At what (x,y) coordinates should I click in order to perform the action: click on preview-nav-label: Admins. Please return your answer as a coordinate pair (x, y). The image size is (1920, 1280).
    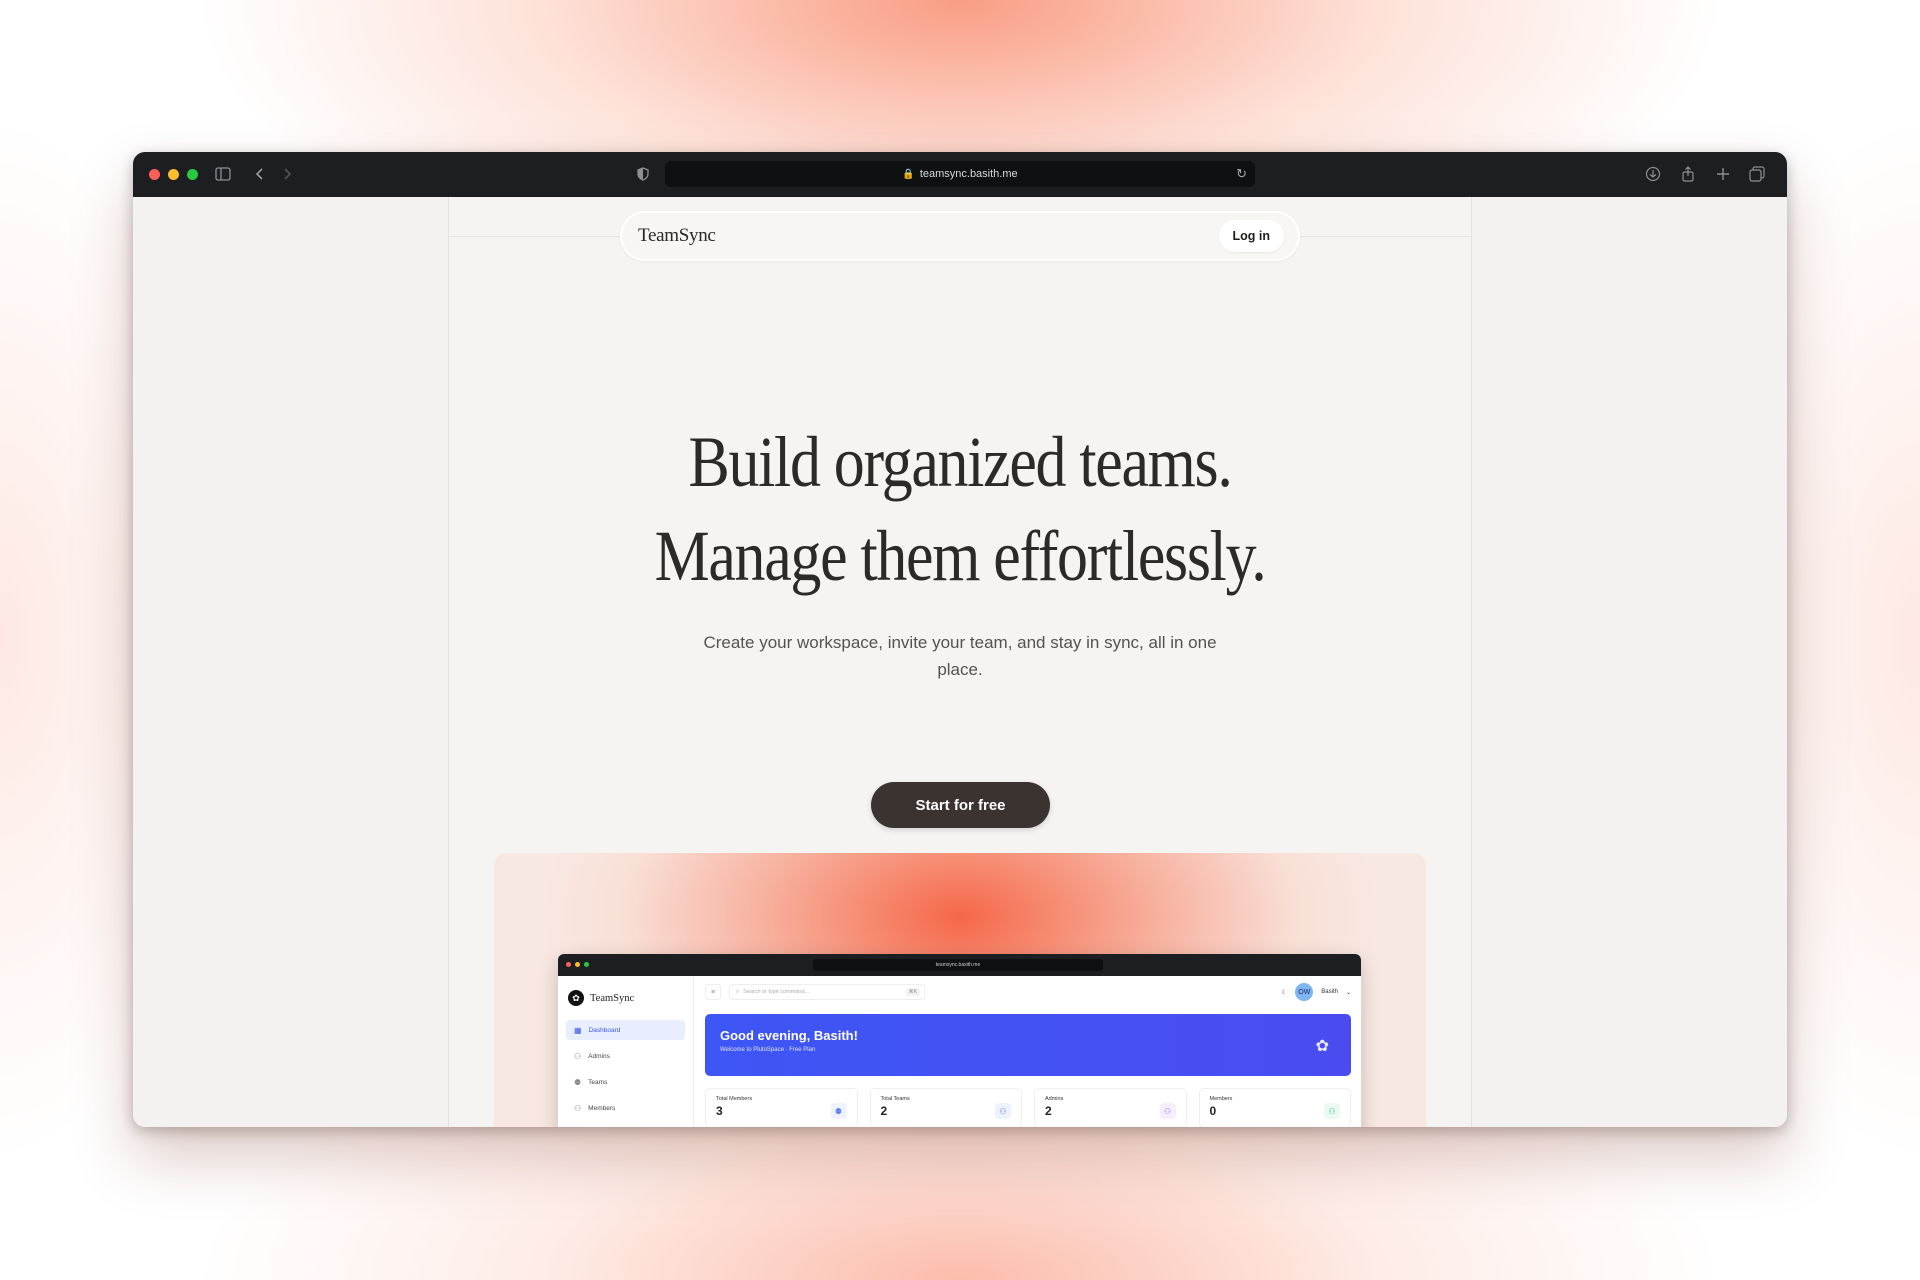
    Looking at the image, I should click on (599, 1056).